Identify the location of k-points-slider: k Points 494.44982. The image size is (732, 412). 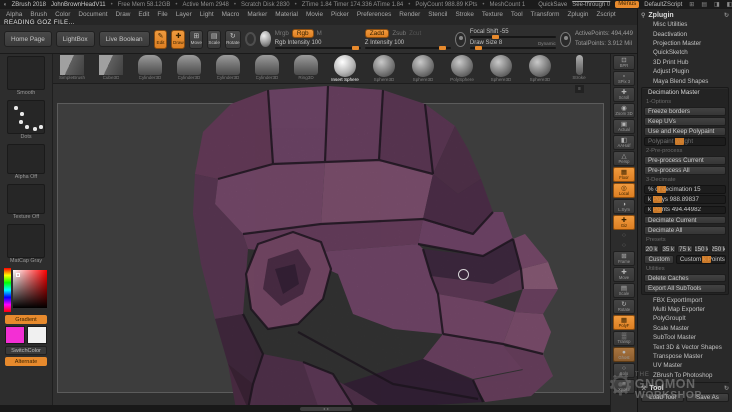
(685, 210).